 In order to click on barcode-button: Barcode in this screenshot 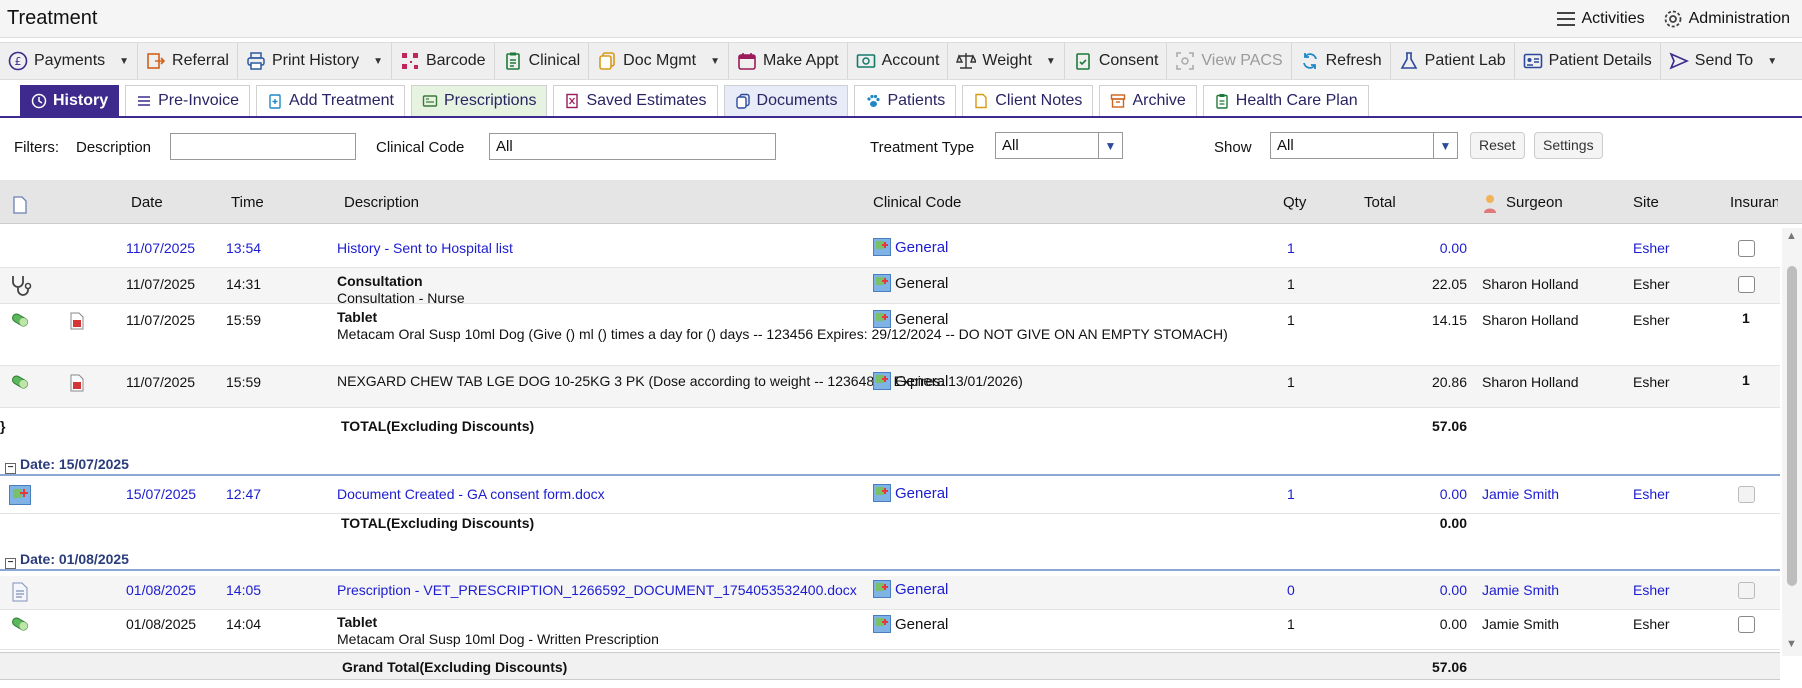, I will do `click(443, 61)`.